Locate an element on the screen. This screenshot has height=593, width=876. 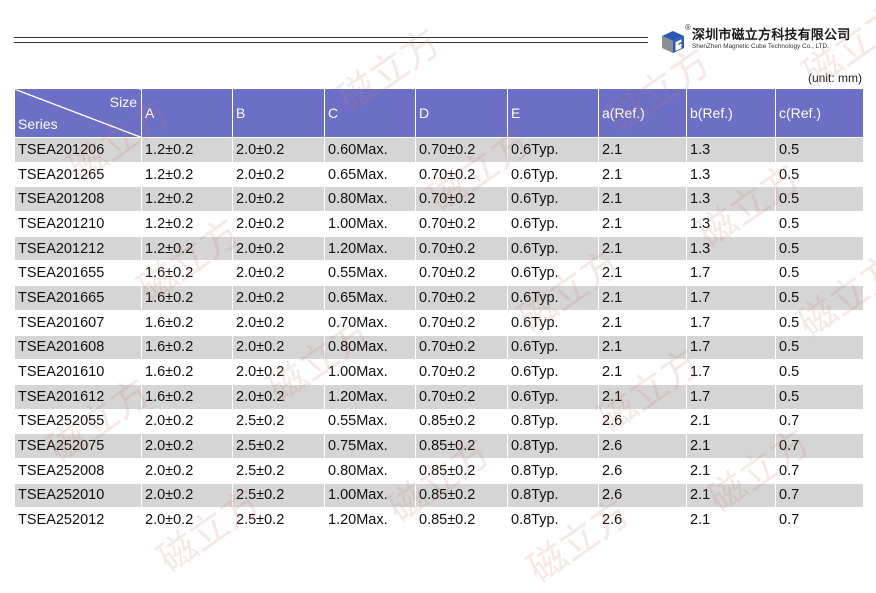
column-header-b-ref: b(Ref.) is located at coordinates (731, 113).